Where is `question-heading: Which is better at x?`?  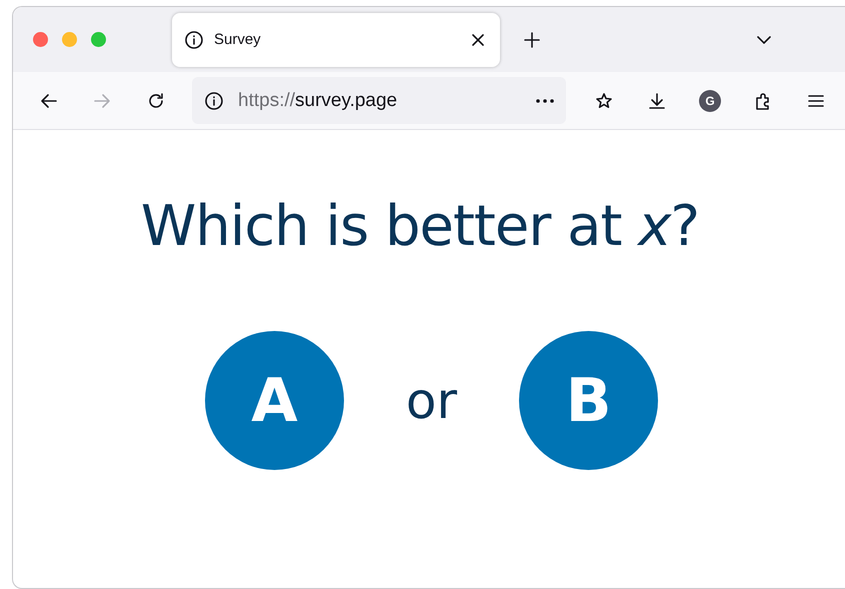 question-heading: Which is better at x? is located at coordinates (420, 226).